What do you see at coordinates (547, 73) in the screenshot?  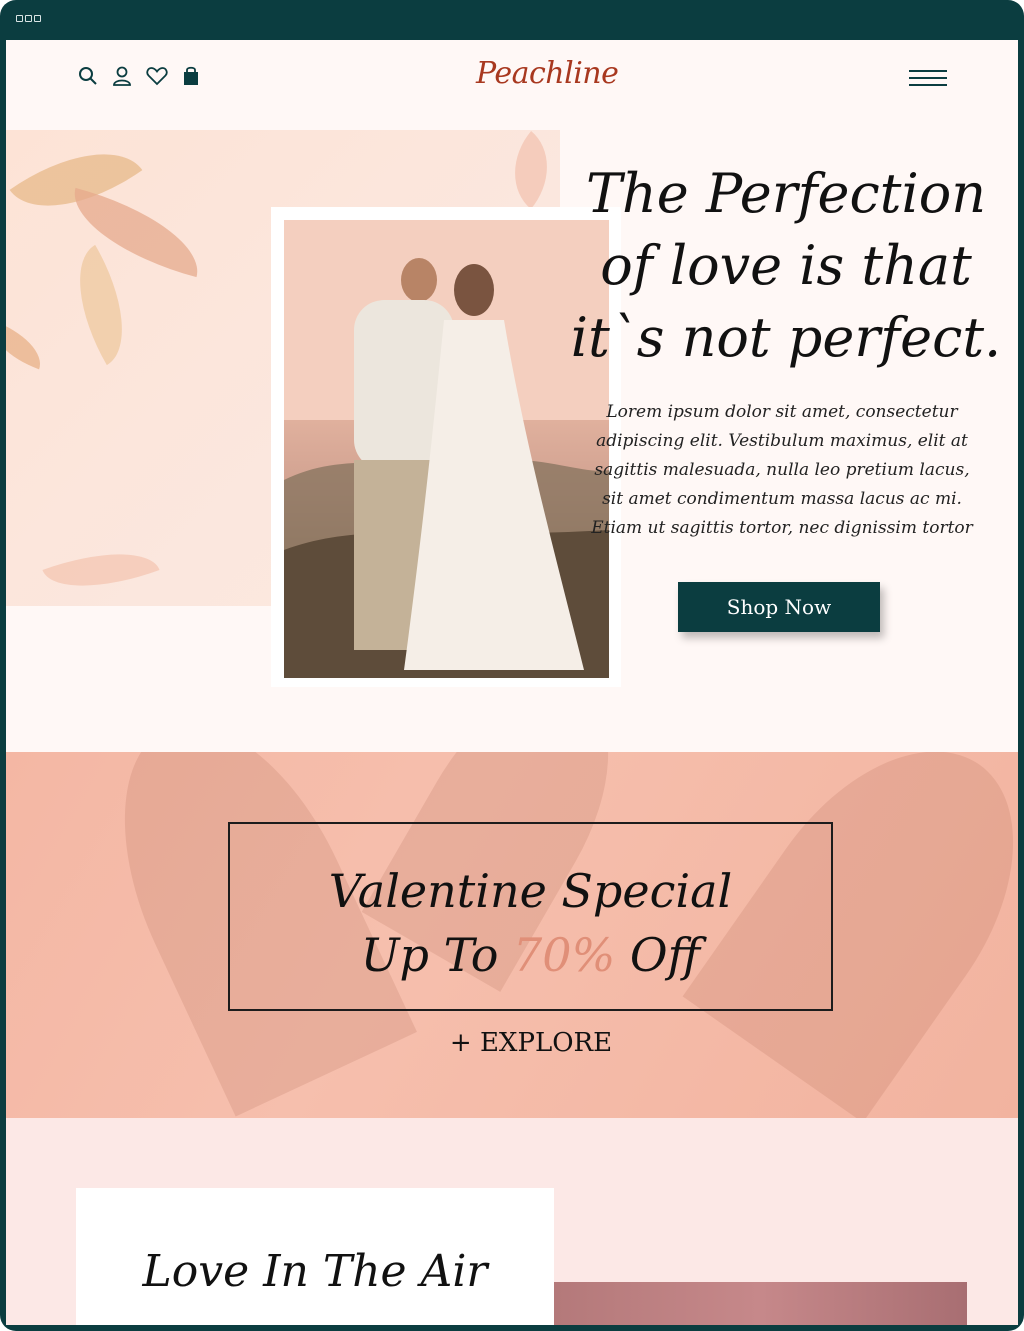 I see `site-logo: Peachline` at bounding box center [547, 73].